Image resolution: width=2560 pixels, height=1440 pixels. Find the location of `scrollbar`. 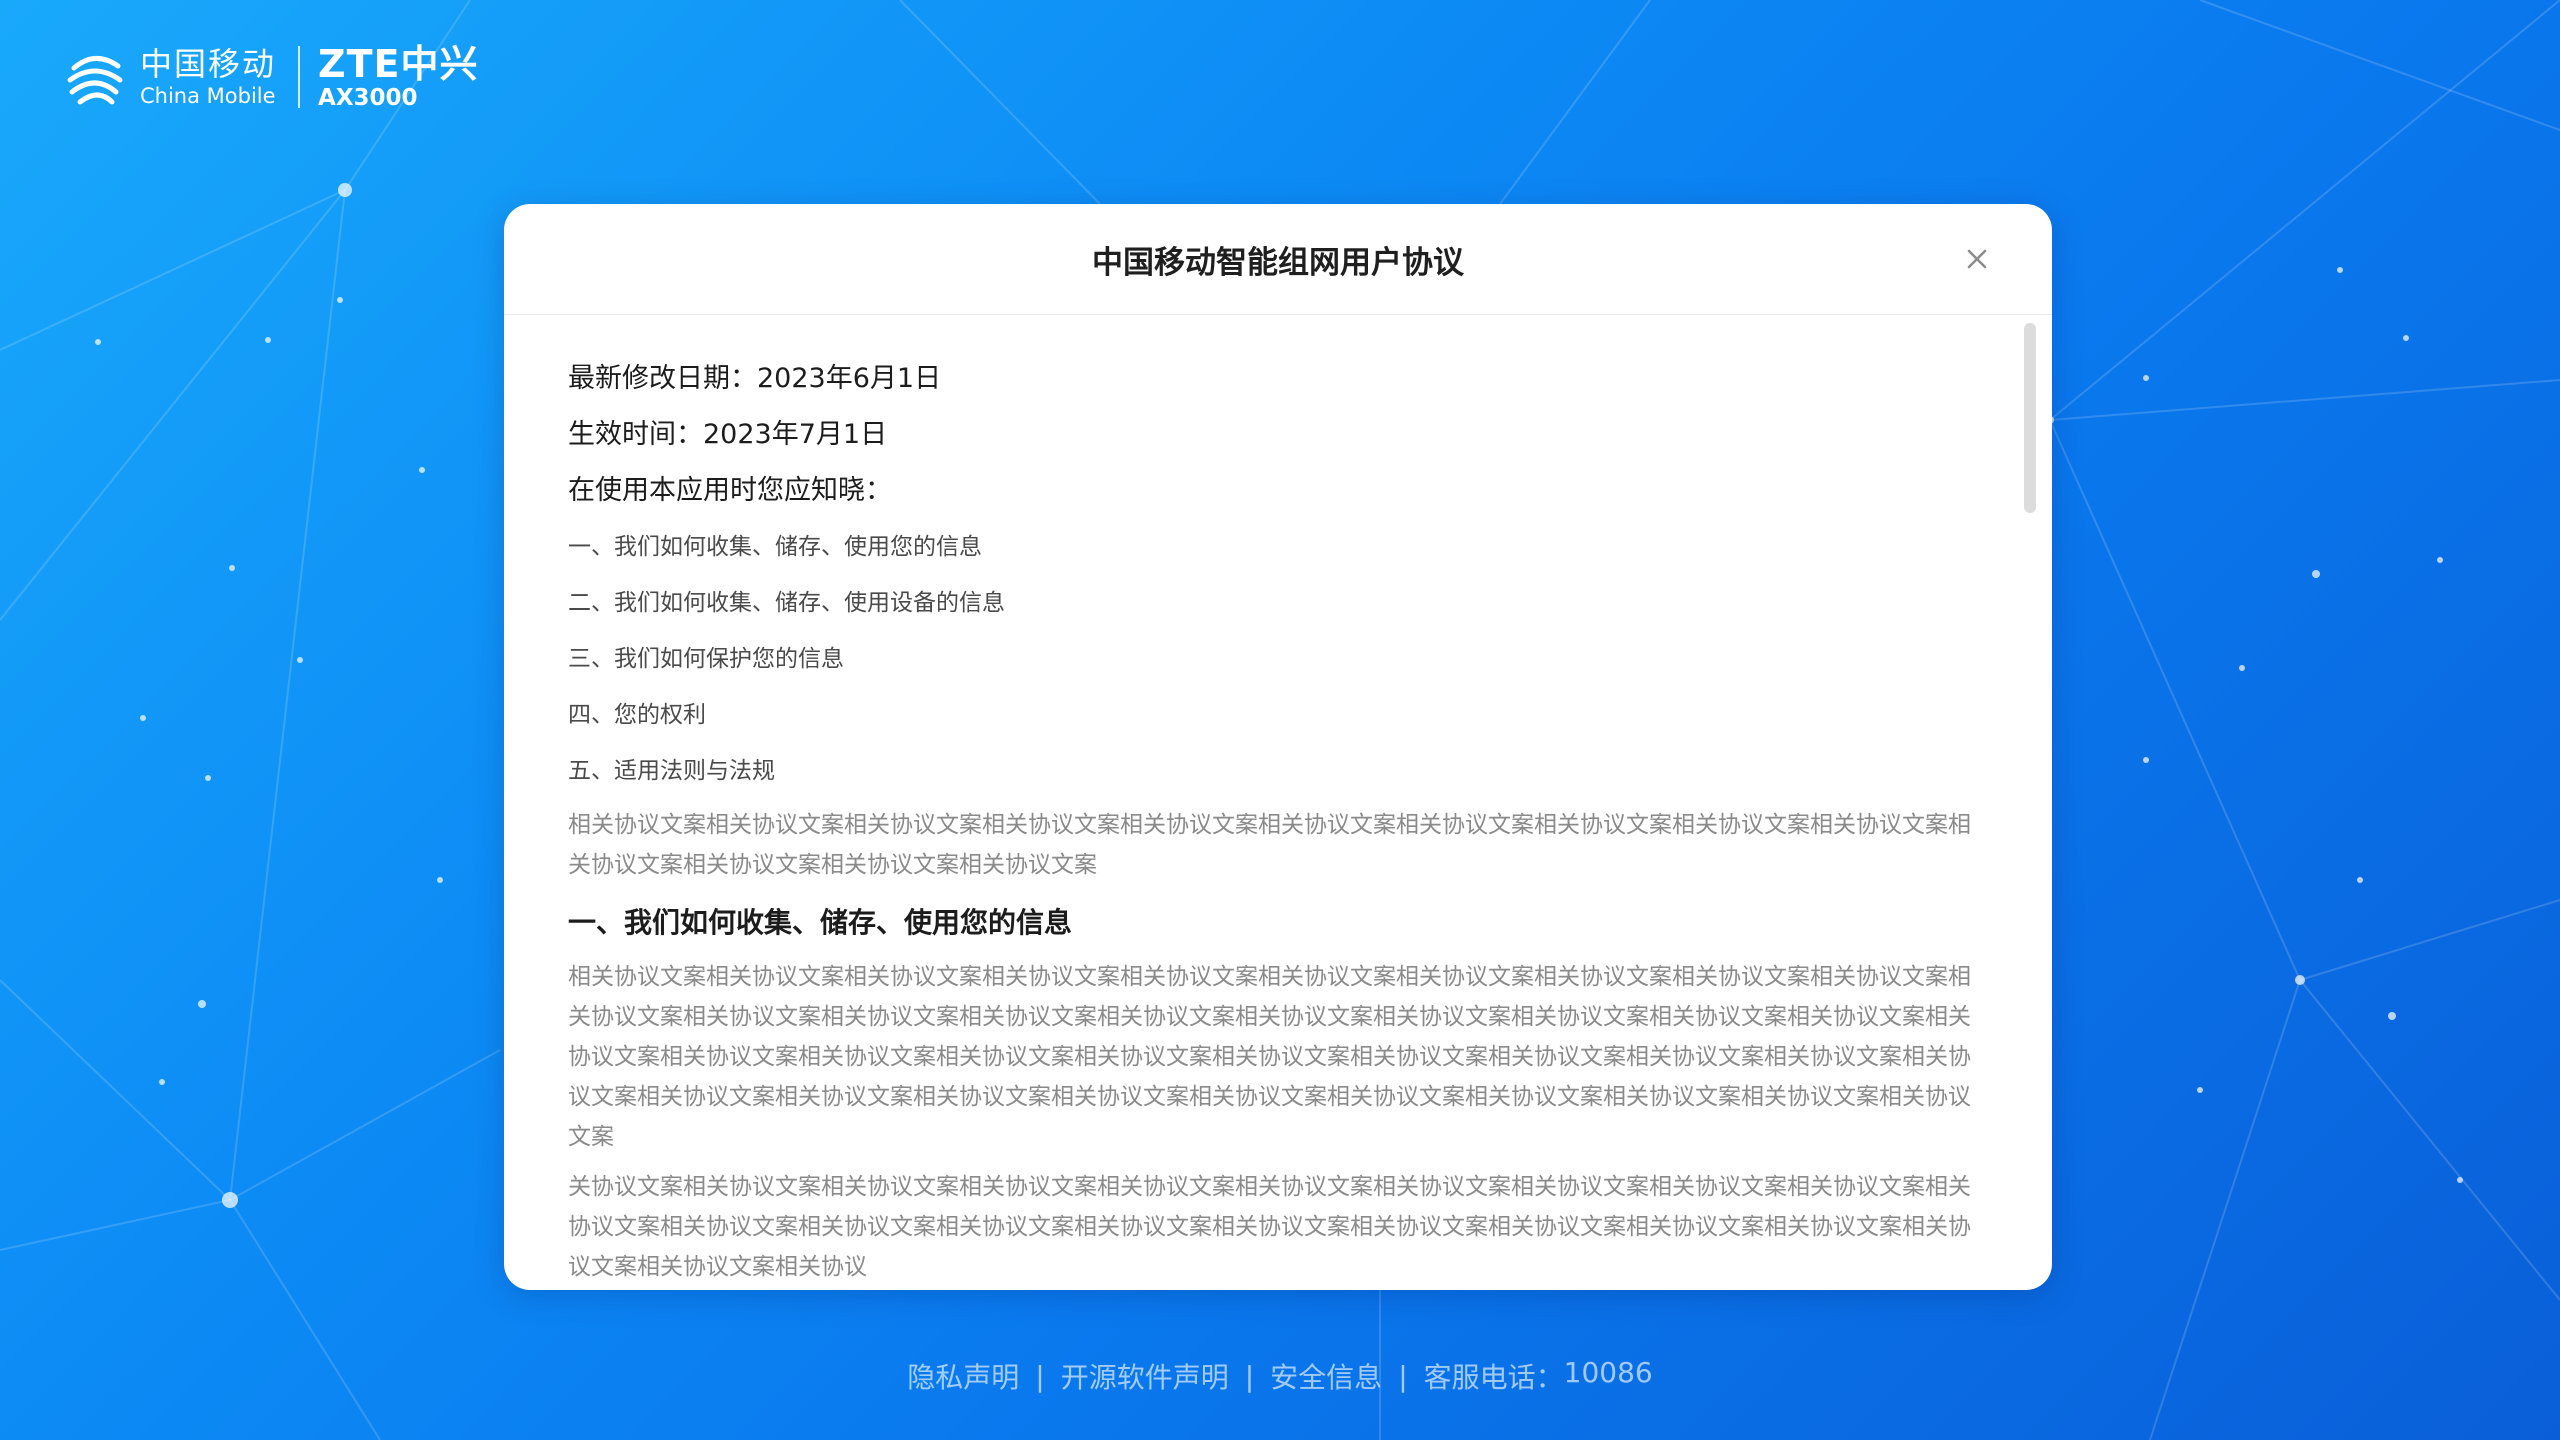

scrollbar is located at coordinates (2030, 802).